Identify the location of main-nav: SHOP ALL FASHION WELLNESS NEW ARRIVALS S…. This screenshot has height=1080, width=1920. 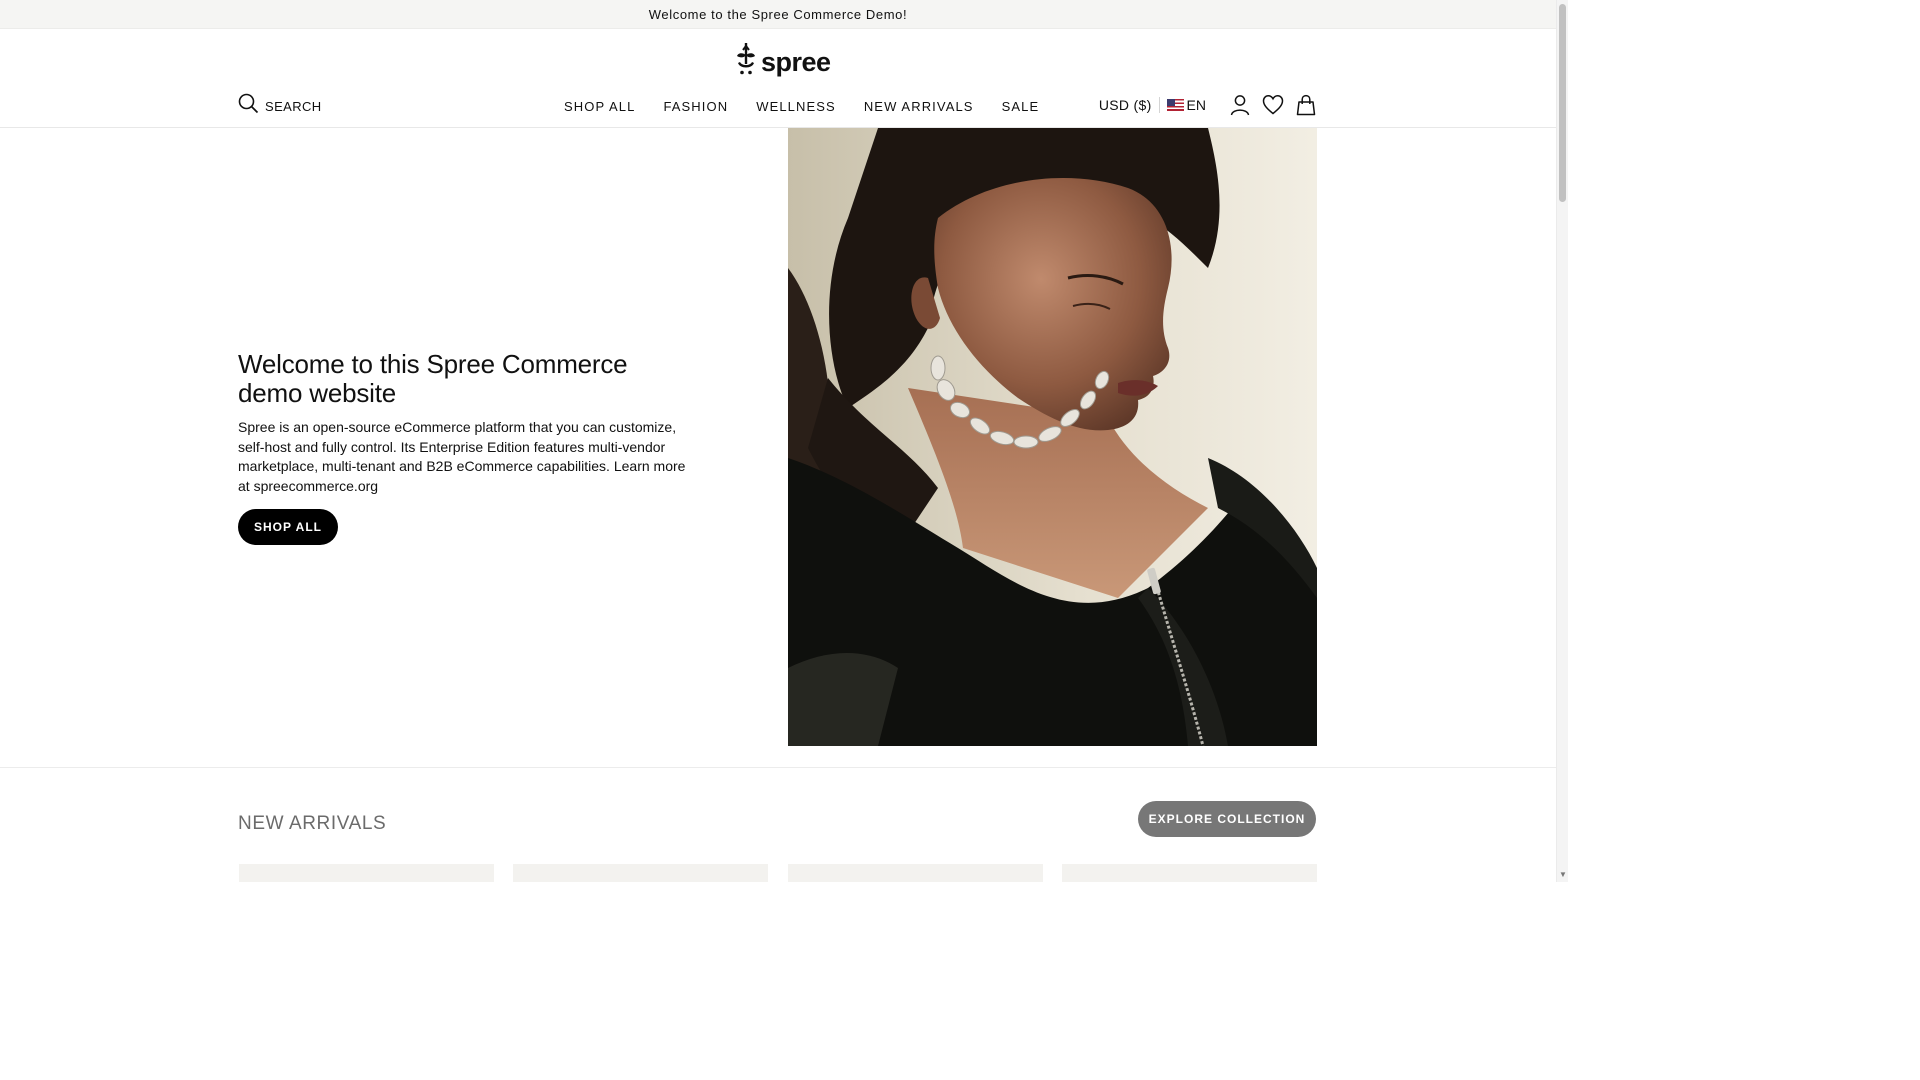
(801, 106).